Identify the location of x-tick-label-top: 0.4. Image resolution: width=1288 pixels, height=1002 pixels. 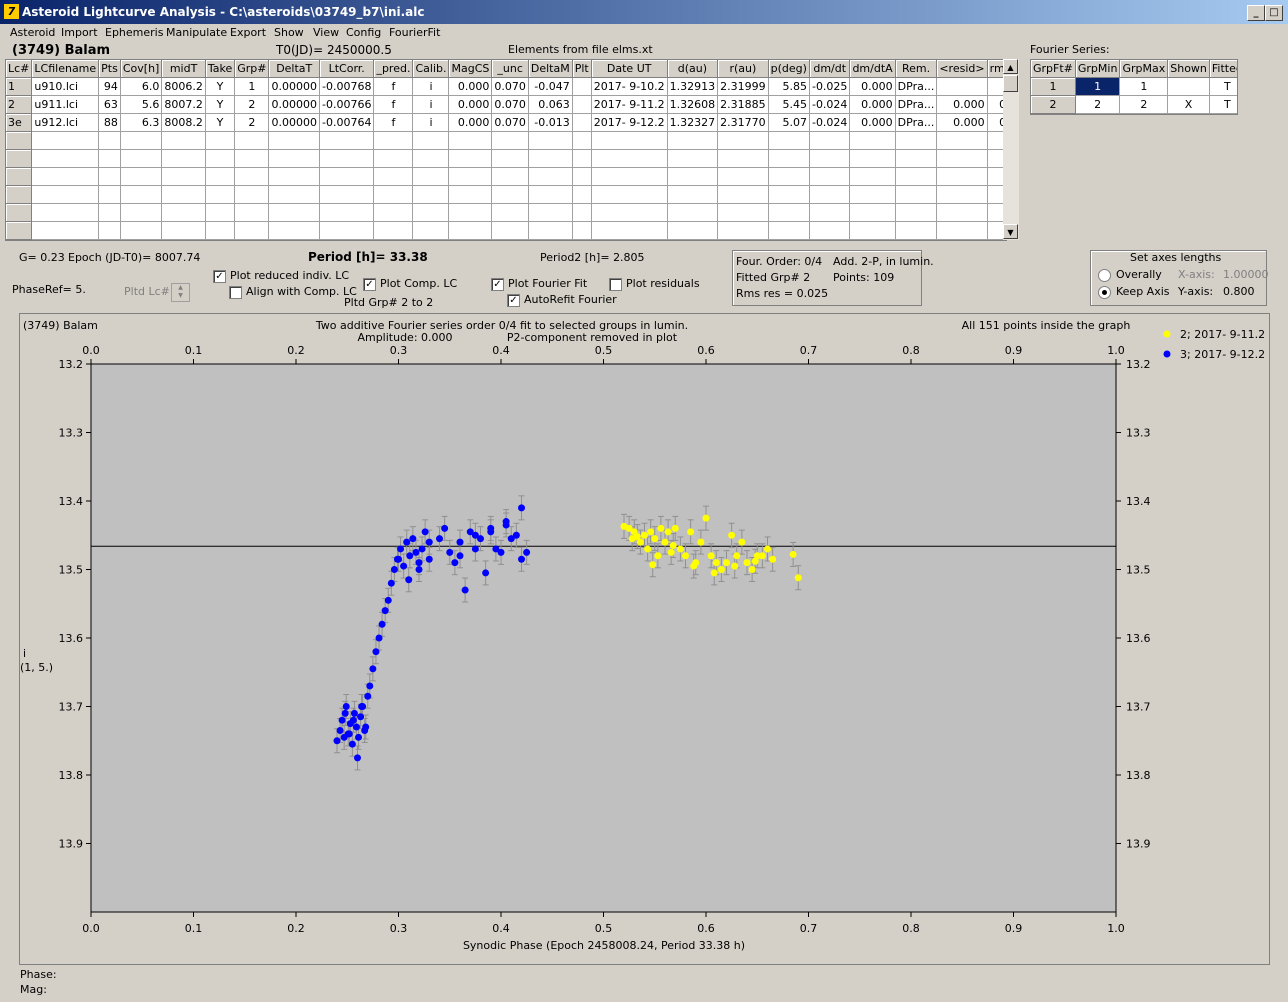
(501, 350).